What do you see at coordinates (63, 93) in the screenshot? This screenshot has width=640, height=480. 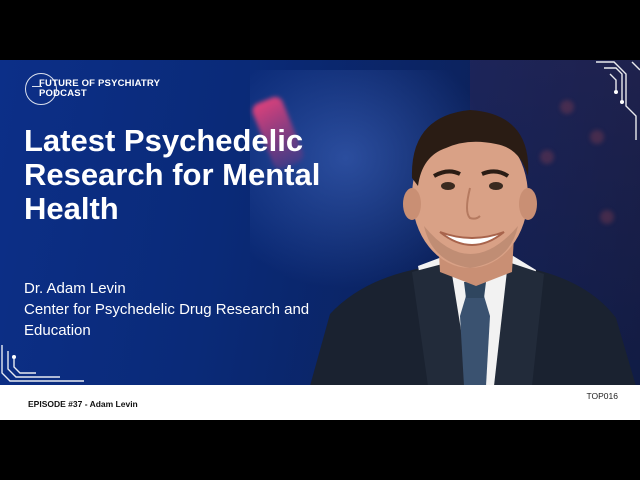 I see `podcast-name-line2: PODCAST` at bounding box center [63, 93].